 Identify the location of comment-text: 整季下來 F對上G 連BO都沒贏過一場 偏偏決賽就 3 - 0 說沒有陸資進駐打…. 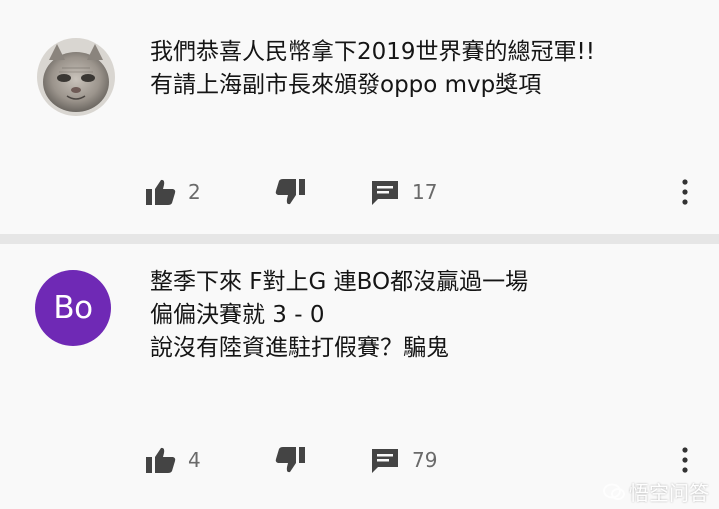
(339, 315).